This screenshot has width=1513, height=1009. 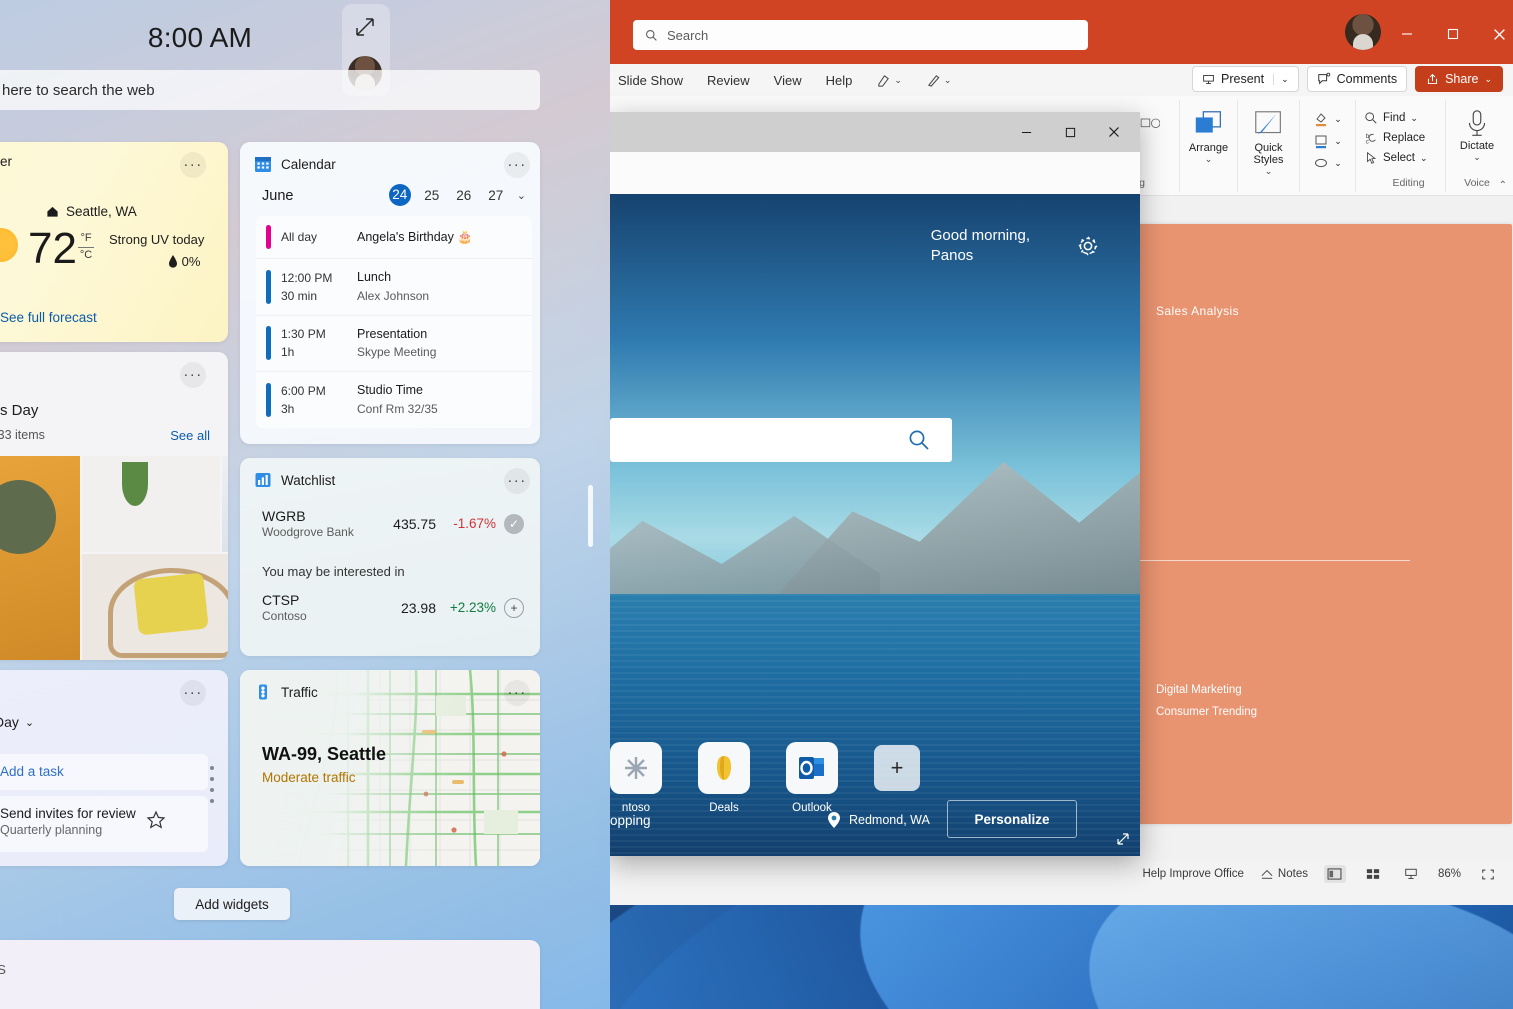 What do you see at coordinates (48, 317) in the screenshot?
I see `see-full-forecast-link: See full forecast` at bounding box center [48, 317].